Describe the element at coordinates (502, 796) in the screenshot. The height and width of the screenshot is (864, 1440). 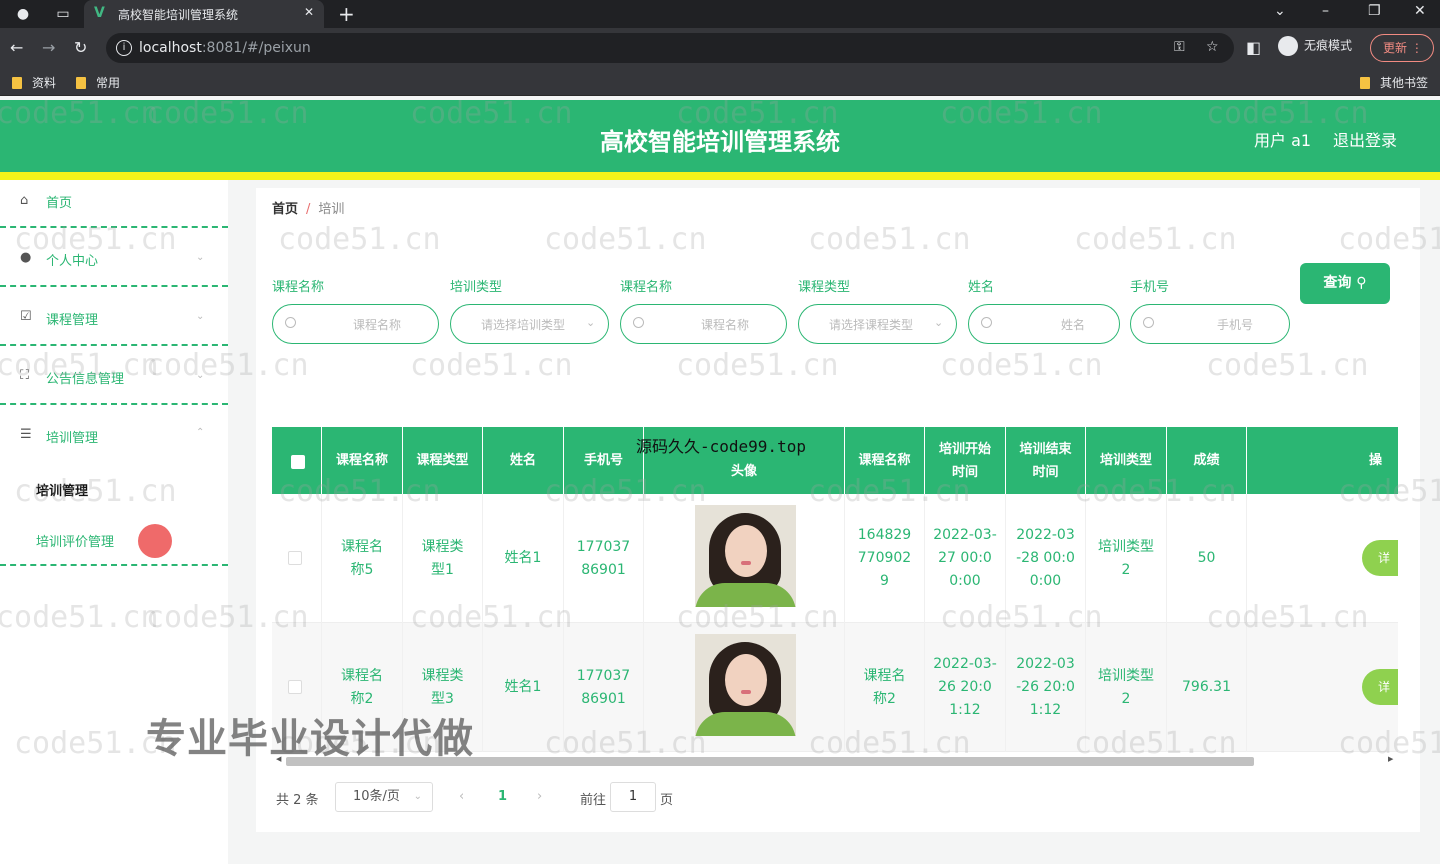
I see `page-number-current: 1` at that location.